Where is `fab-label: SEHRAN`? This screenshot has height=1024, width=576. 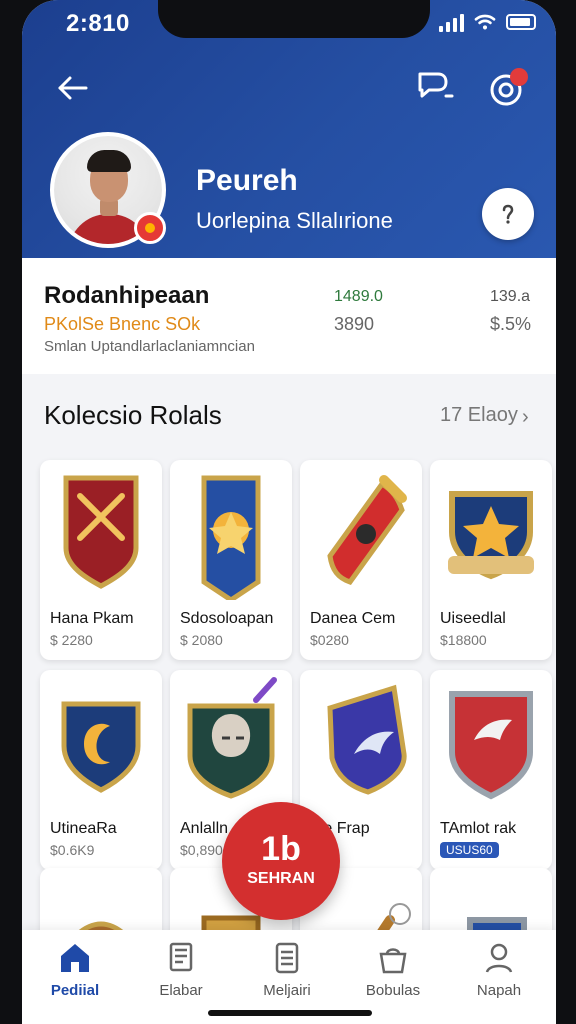 fab-label: SEHRAN is located at coordinates (281, 878).